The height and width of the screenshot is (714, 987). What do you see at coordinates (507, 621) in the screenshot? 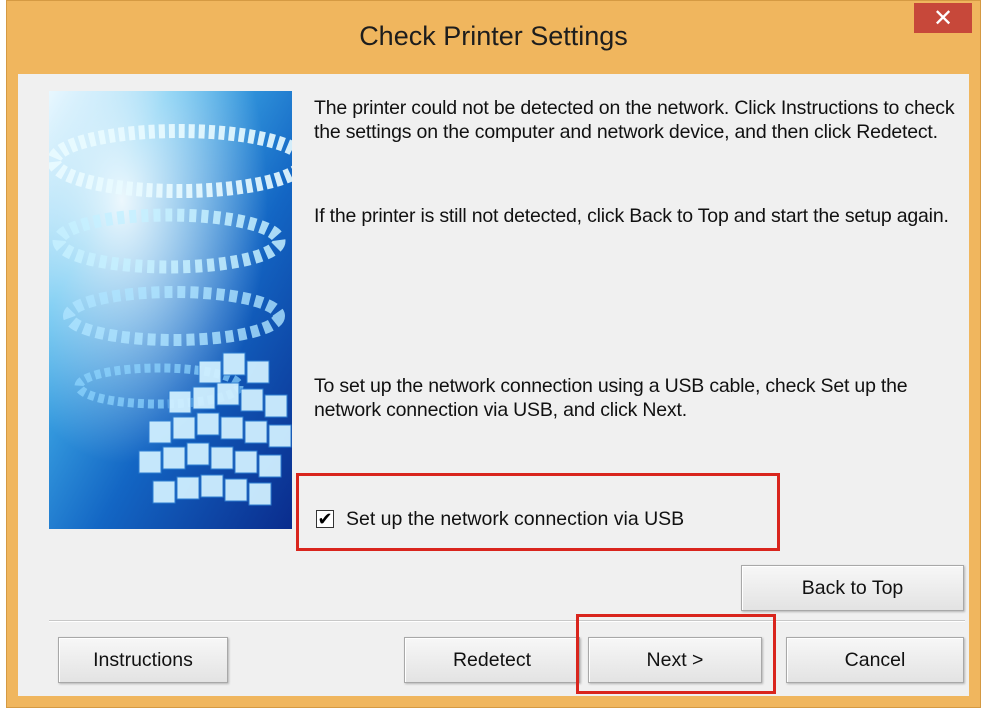
I see `button-separator` at bounding box center [507, 621].